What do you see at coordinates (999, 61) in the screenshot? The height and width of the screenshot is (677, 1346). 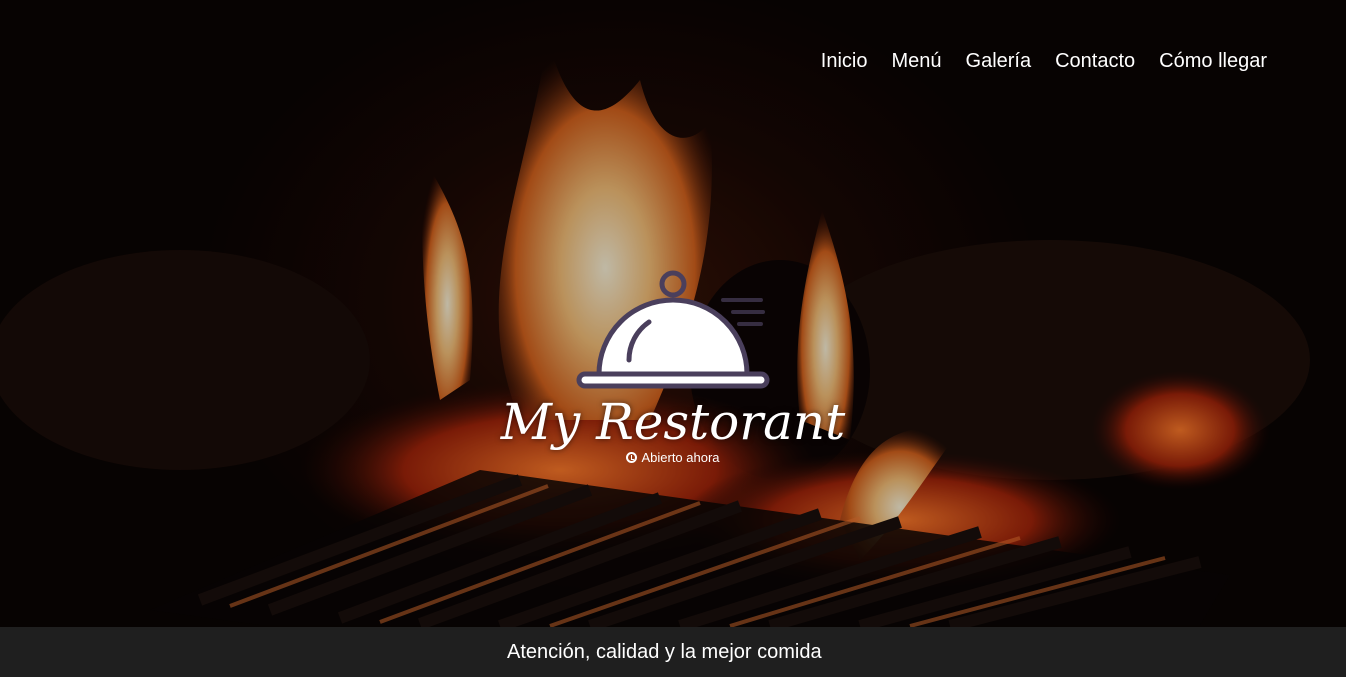 I see `nav-item-galeria: Galería` at bounding box center [999, 61].